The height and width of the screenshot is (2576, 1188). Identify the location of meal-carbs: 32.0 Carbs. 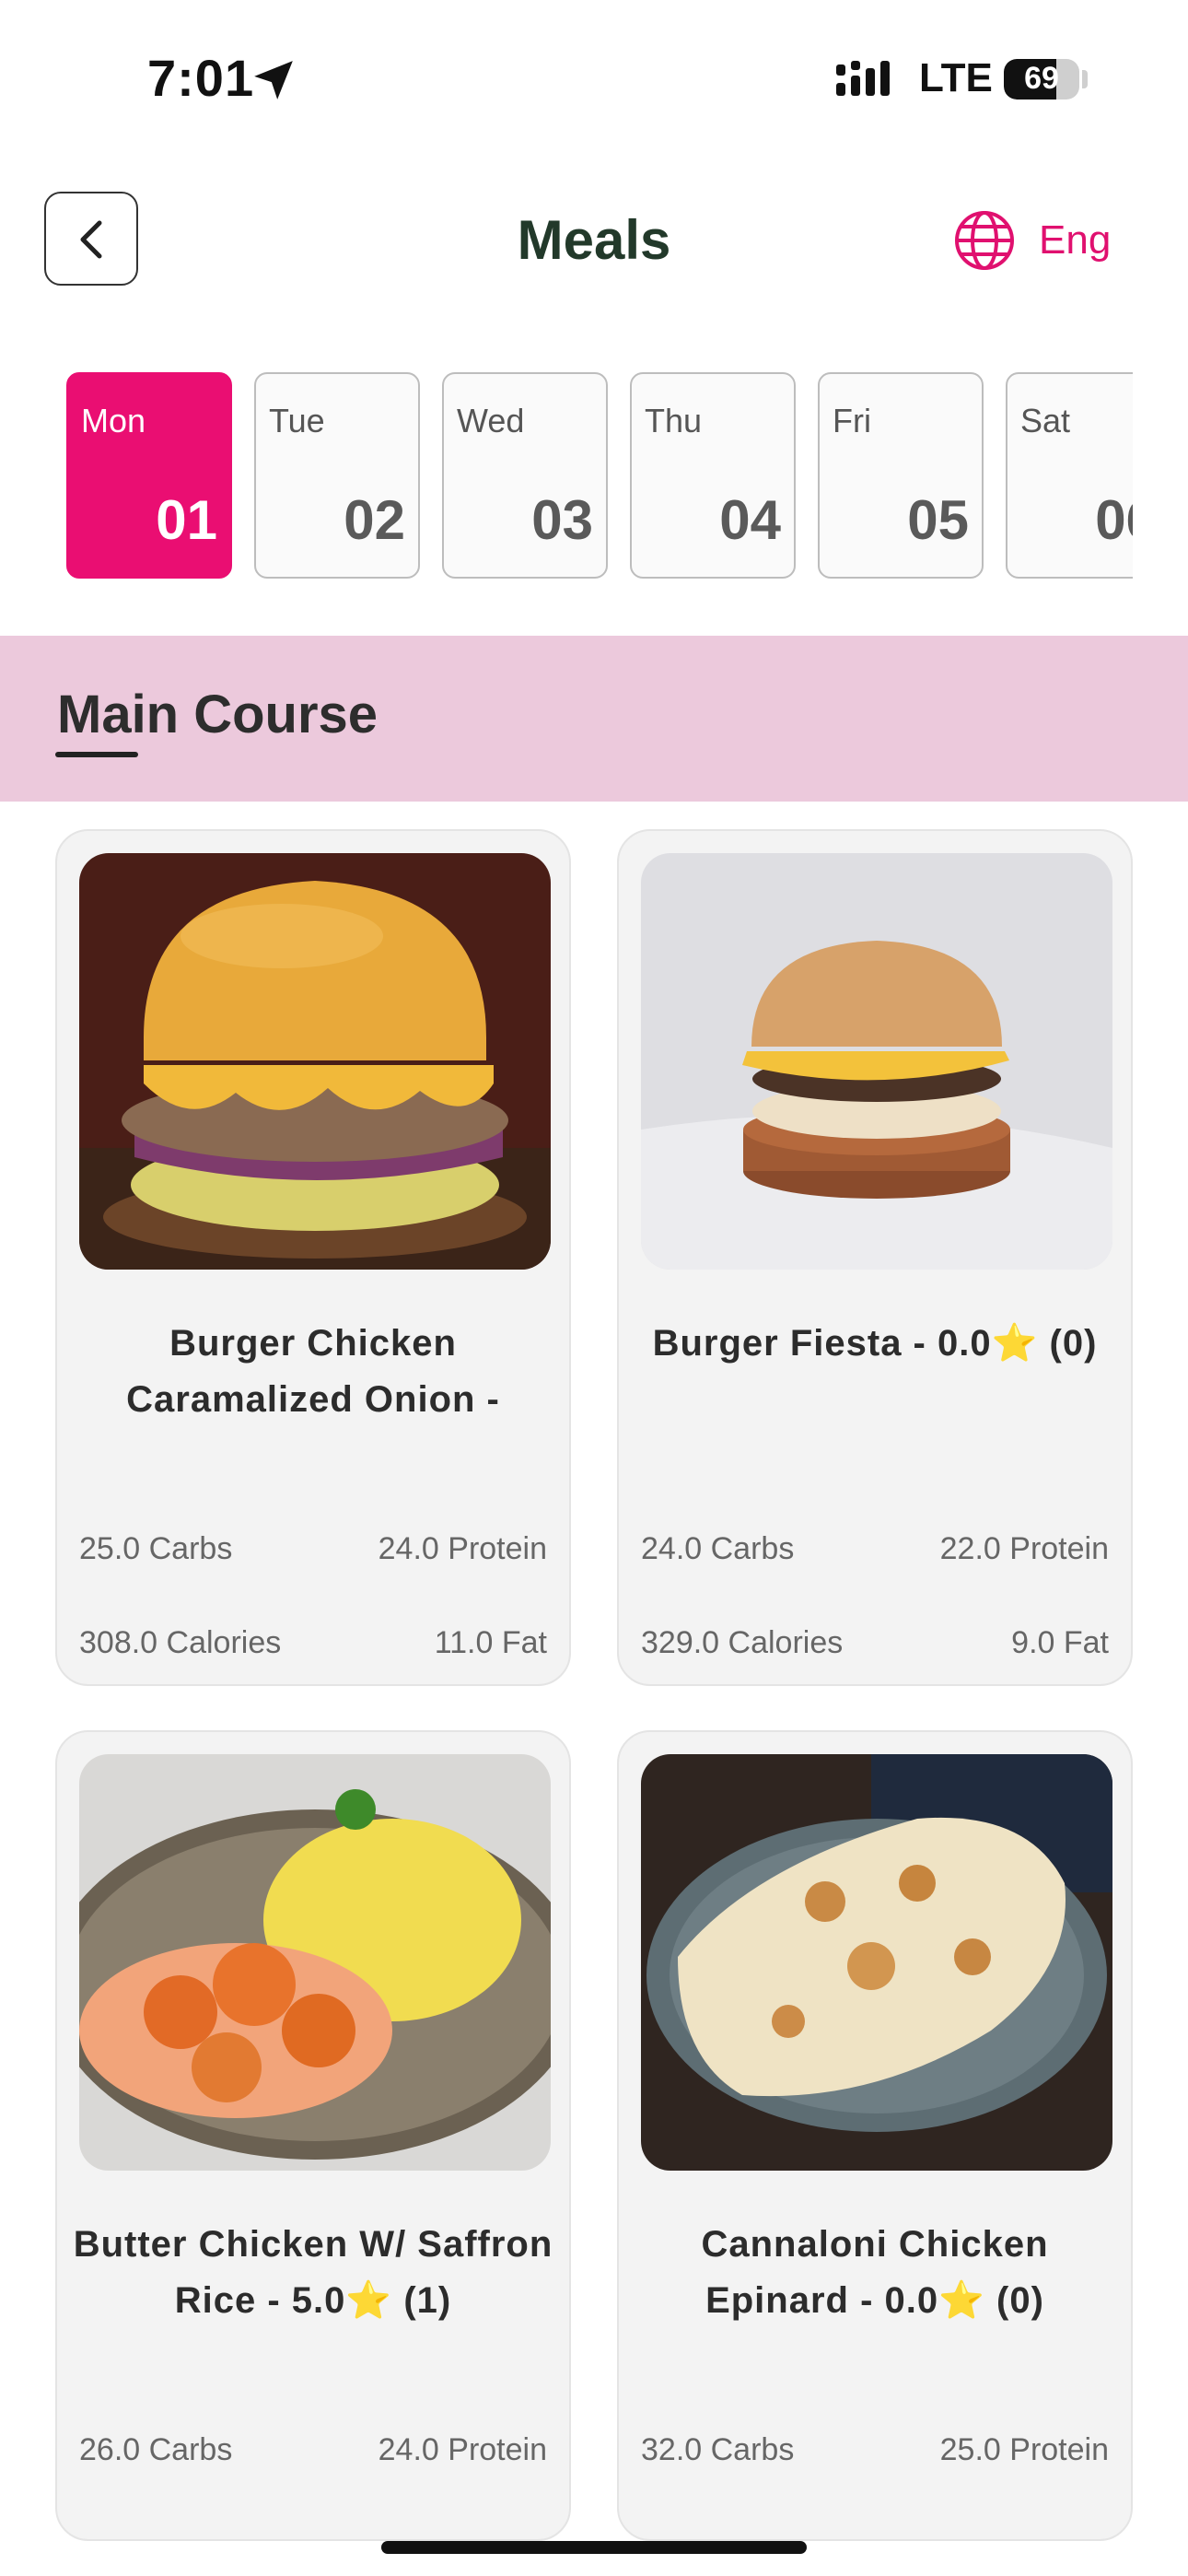
(718, 2449).